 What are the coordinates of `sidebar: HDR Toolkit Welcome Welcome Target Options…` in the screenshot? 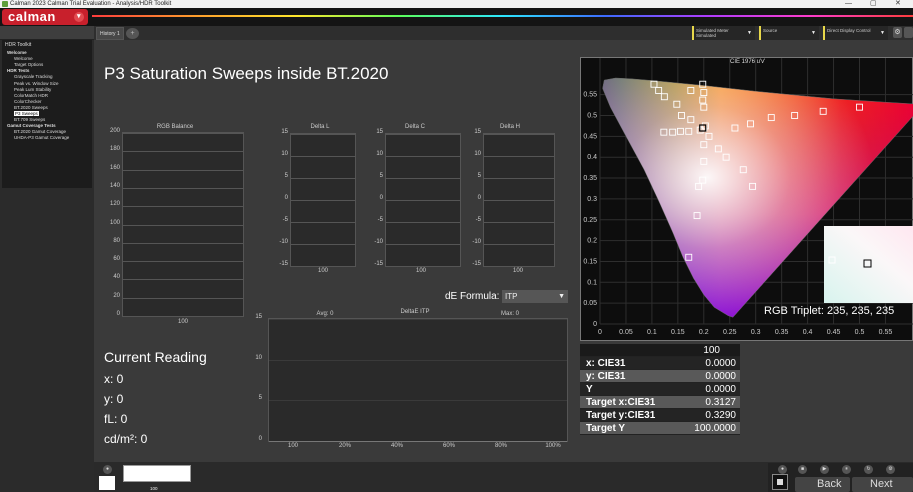 It's located at (47, 259).